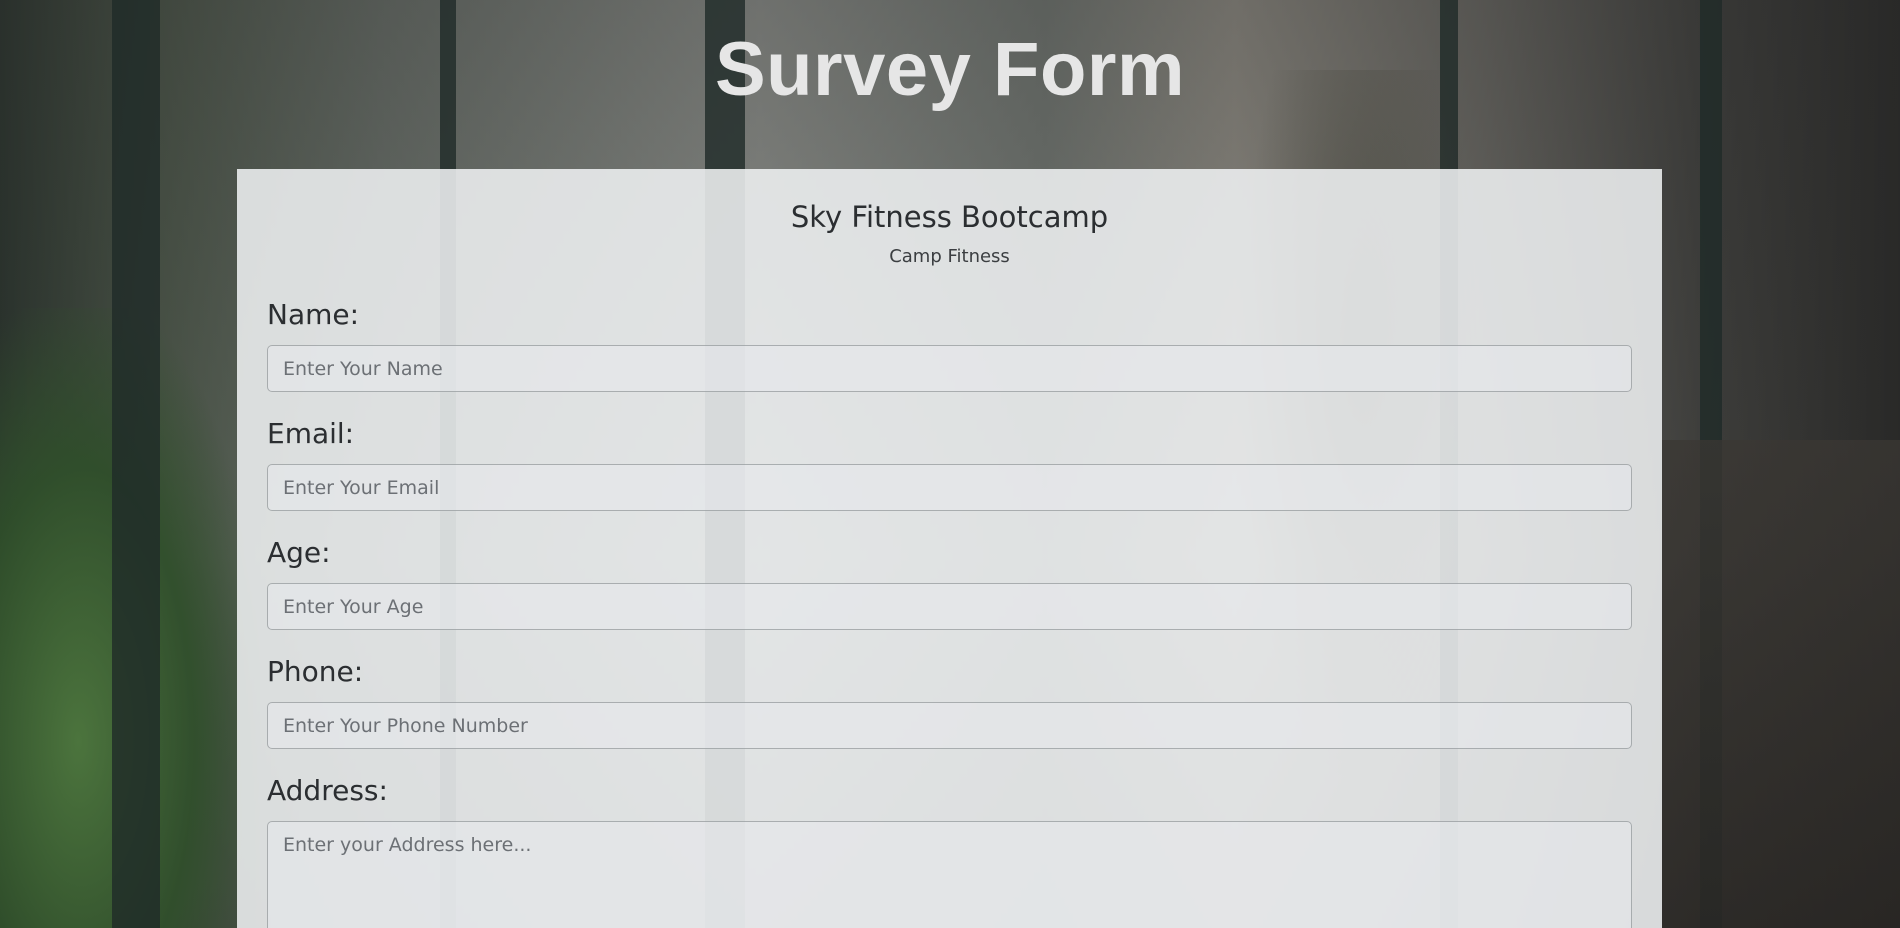 This screenshot has height=928, width=1900. Describe the element at coordinates (949, 725) in the screenshot. I see `phone-input` at that location.